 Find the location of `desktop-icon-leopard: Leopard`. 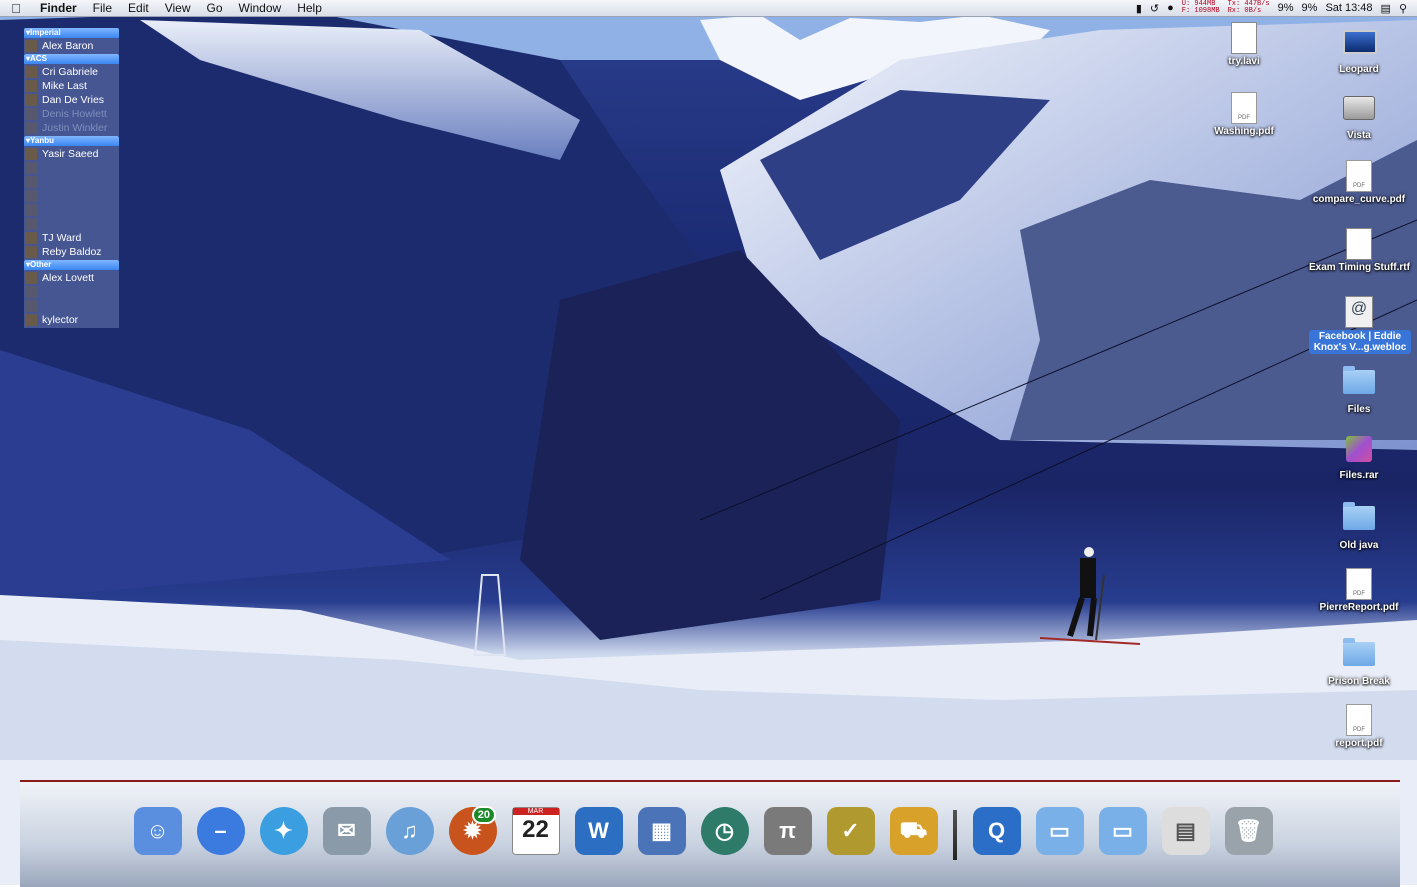

desktop-icon-leopard: Leopard is located at coordinates (1359, 48).